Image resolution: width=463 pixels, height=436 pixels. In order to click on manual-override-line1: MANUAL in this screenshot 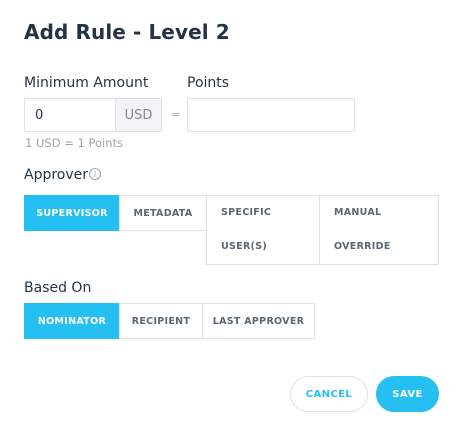, I will do `click(358, 212)`.